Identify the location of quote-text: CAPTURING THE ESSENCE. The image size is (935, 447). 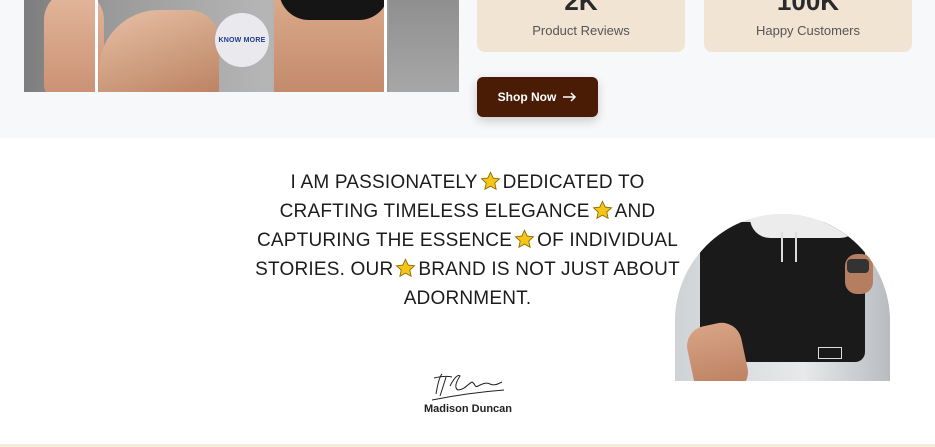
(384, 240).